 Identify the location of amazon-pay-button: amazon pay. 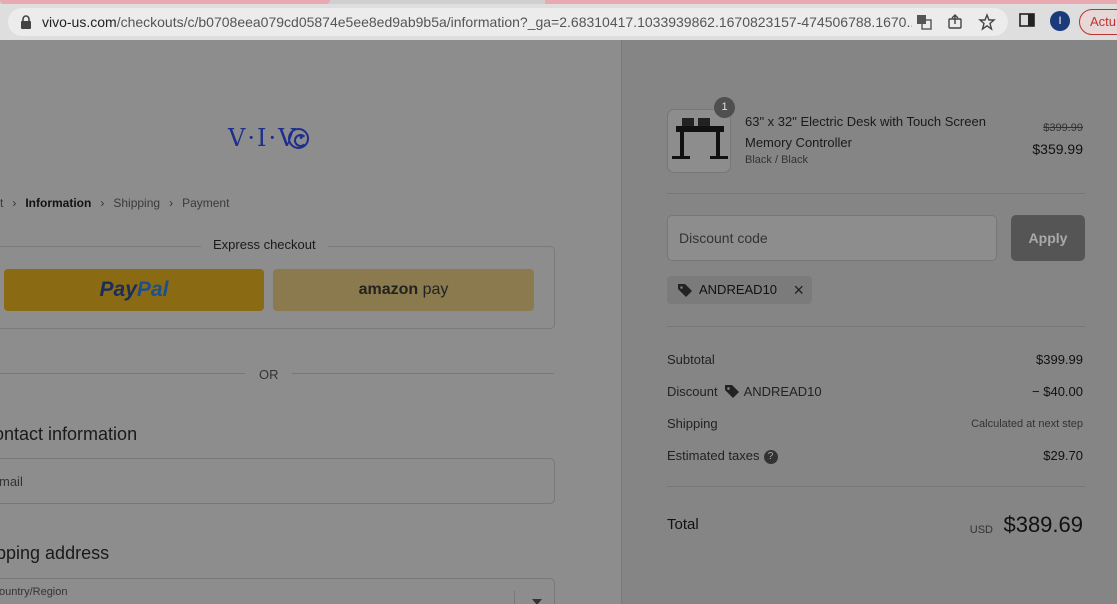
(403, 290).